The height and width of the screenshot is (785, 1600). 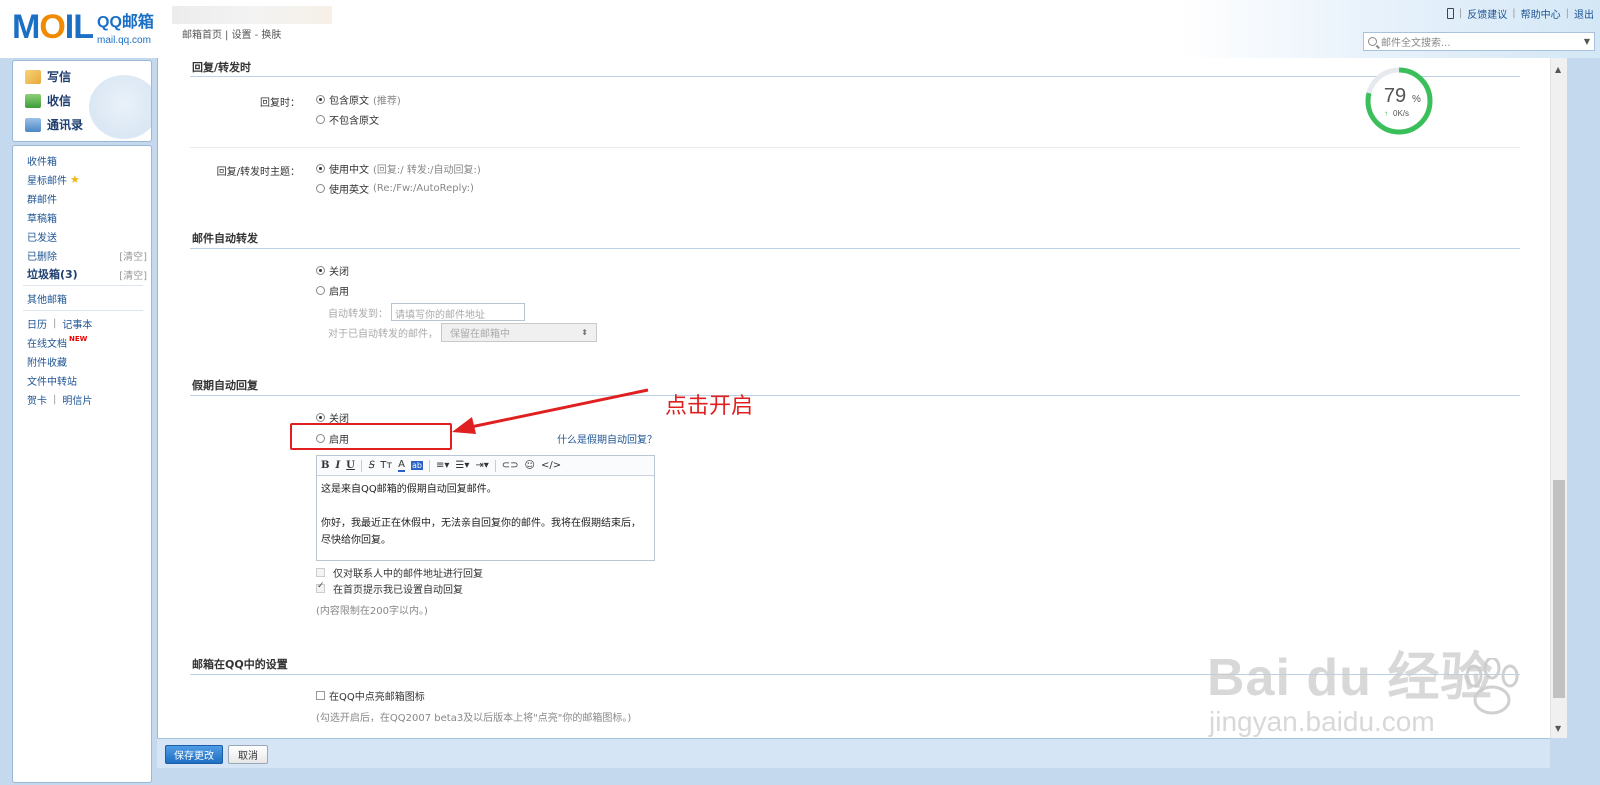 I want to click on address-book-icon, so click(x=33, y=124).